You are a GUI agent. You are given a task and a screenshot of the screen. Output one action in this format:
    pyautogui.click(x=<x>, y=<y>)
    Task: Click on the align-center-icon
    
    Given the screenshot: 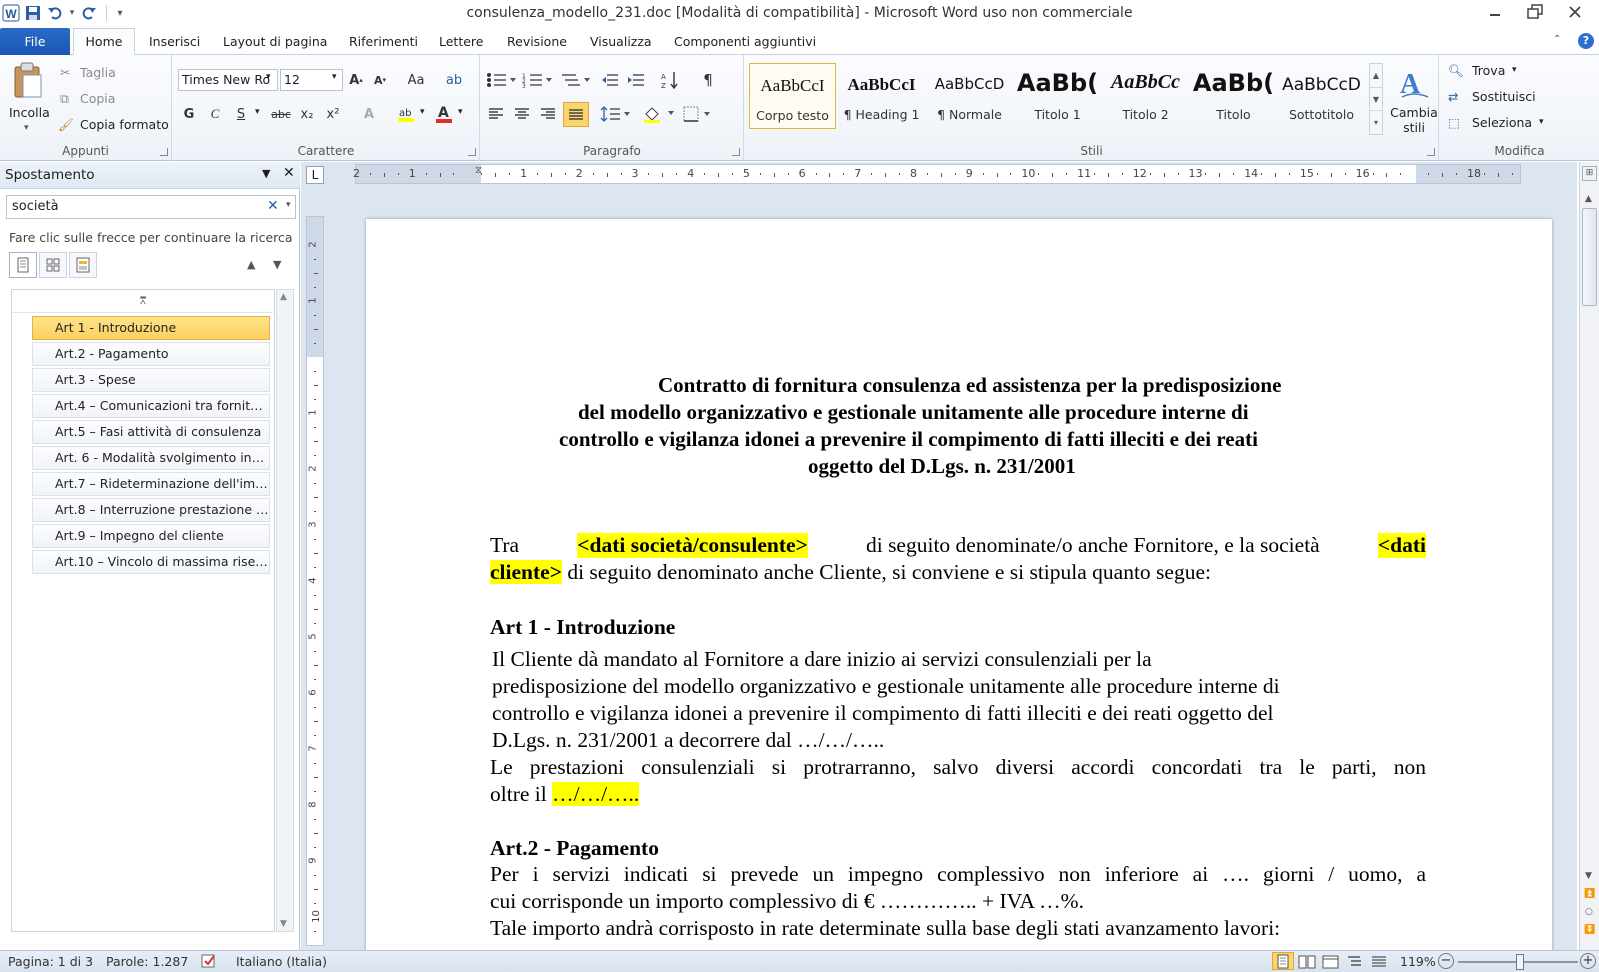 What is the action you would take?
    pyautogui.click(x=522, y=114)
    